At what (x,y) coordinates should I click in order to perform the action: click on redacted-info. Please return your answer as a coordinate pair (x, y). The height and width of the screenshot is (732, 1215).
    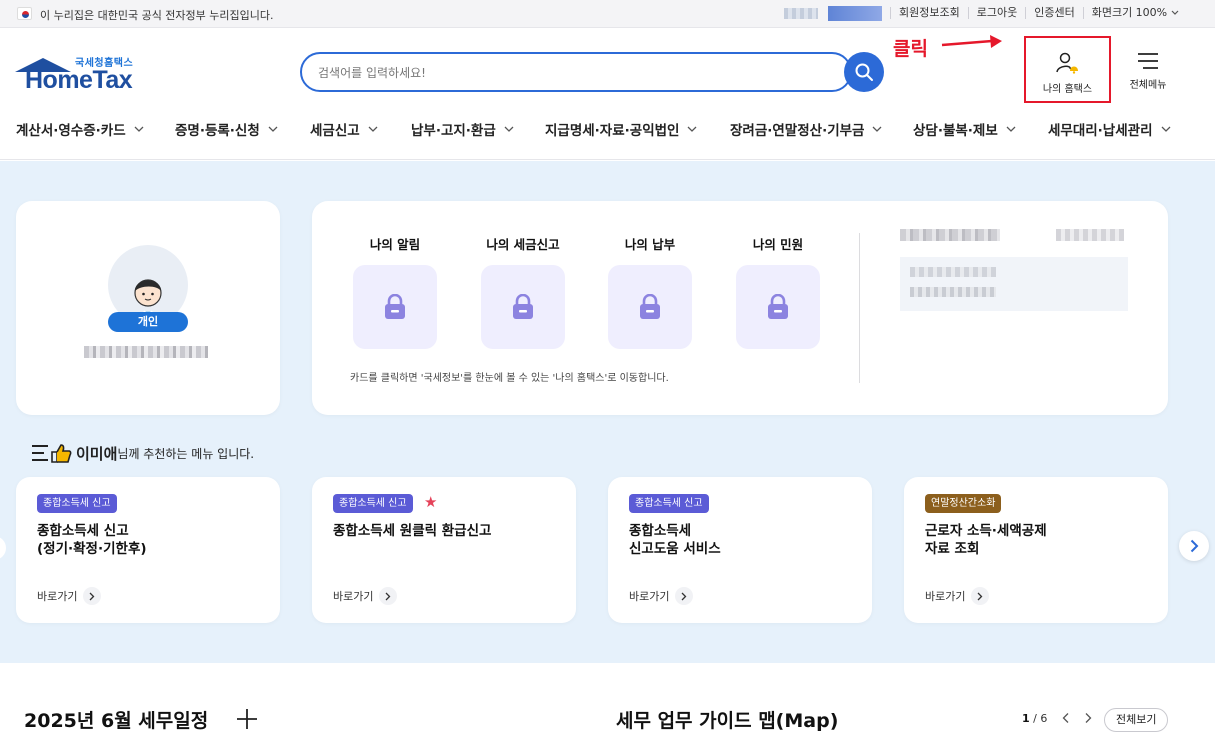
    Looking at the image, I should click on (950, 235).